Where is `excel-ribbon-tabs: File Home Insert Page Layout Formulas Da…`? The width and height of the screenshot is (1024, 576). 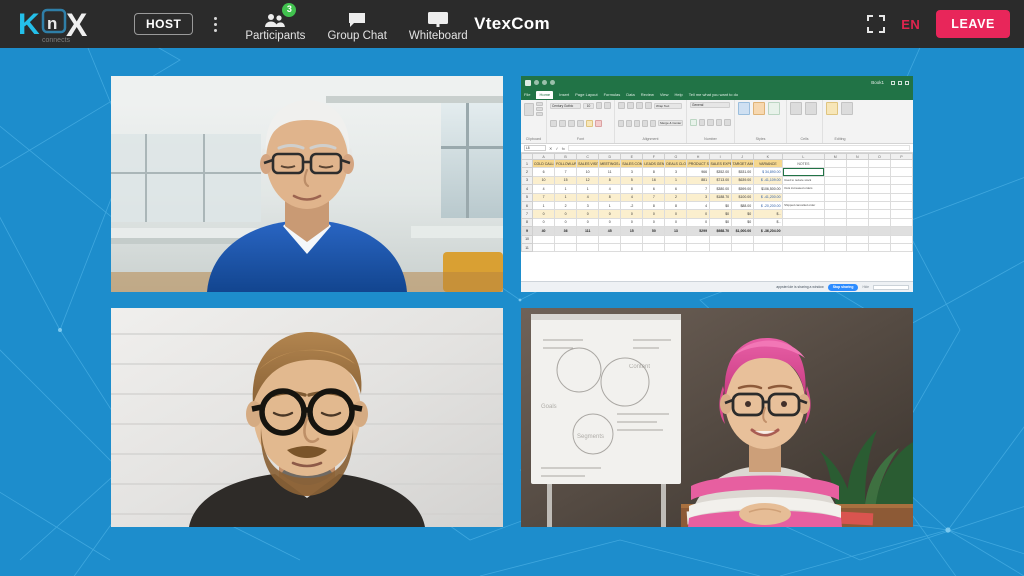
excel-ribbon-tabs: File Home Insert Page Layout Formulas Da… is located at coordinates (717, 94).